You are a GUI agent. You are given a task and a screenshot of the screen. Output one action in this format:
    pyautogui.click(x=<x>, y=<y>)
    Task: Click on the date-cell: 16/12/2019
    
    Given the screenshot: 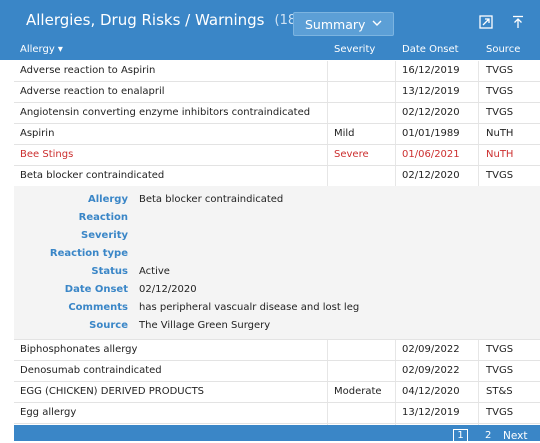 What is the action you would take?
    pyautogui.click(x=431, y=70)
    